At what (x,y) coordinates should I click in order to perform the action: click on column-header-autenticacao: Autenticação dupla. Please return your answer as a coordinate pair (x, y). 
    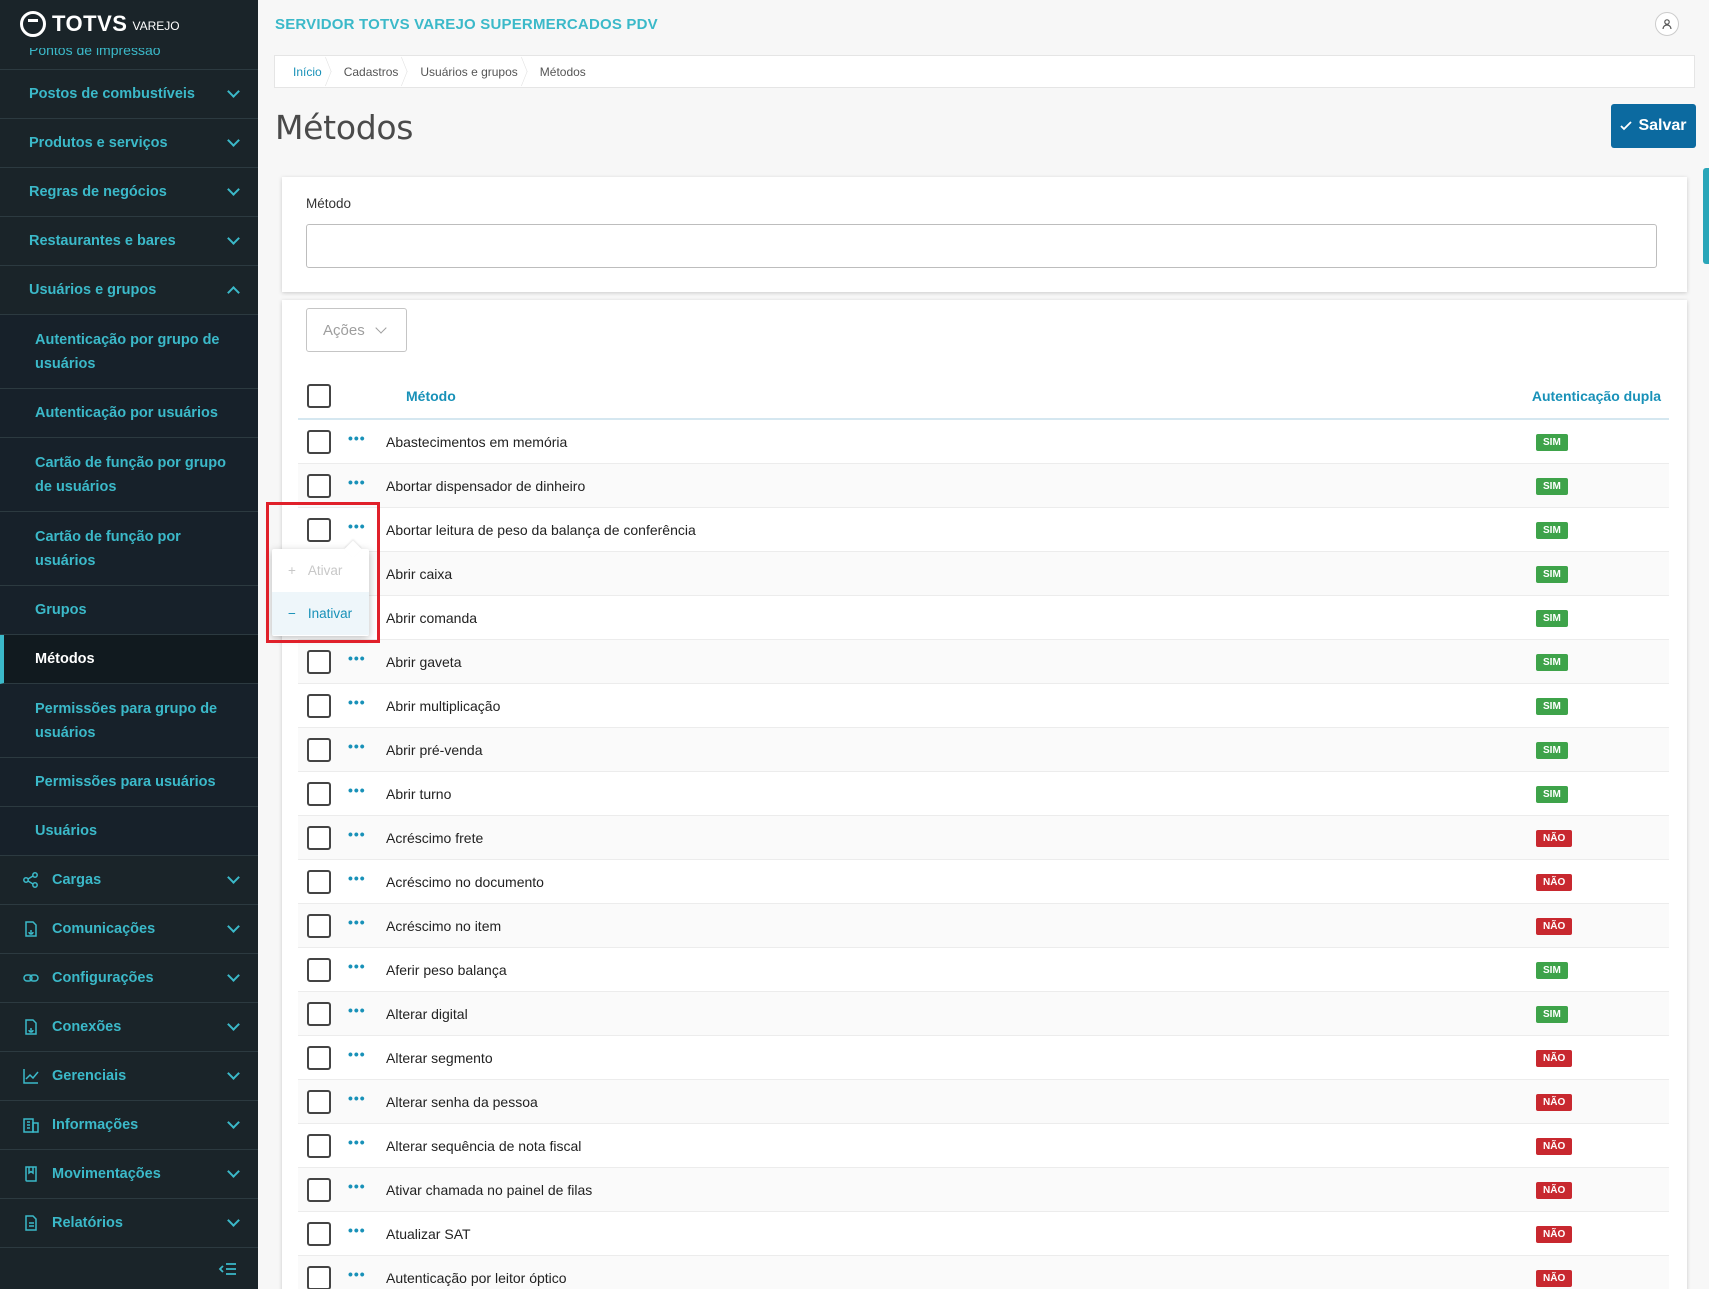
    Looking at the image, I should click on (1589, 396).